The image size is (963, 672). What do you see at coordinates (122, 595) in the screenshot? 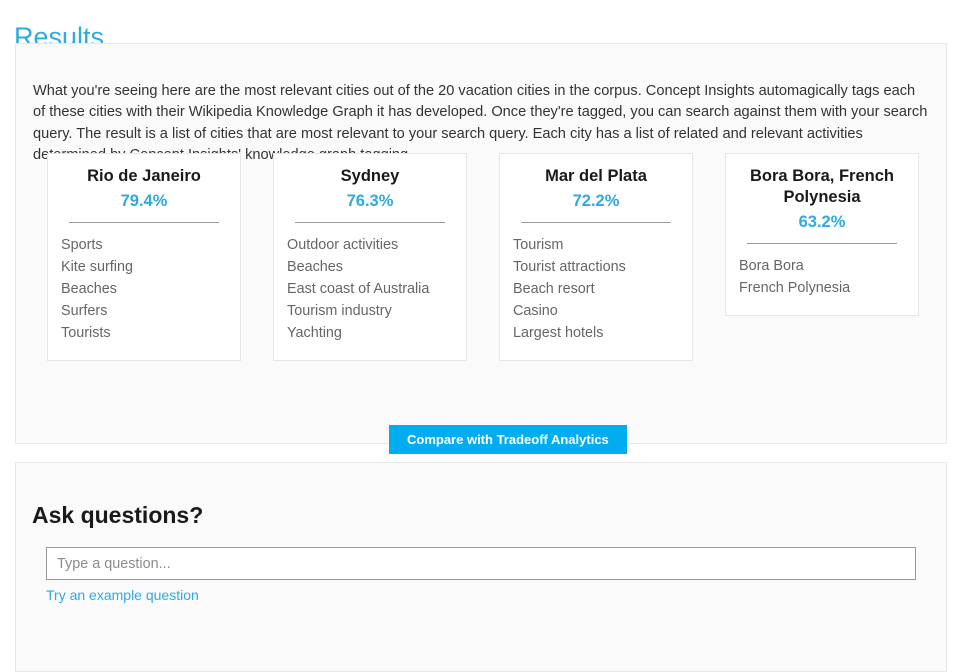
I see `try-example-question-link: Try an example question` at bounding box center [122, 595].